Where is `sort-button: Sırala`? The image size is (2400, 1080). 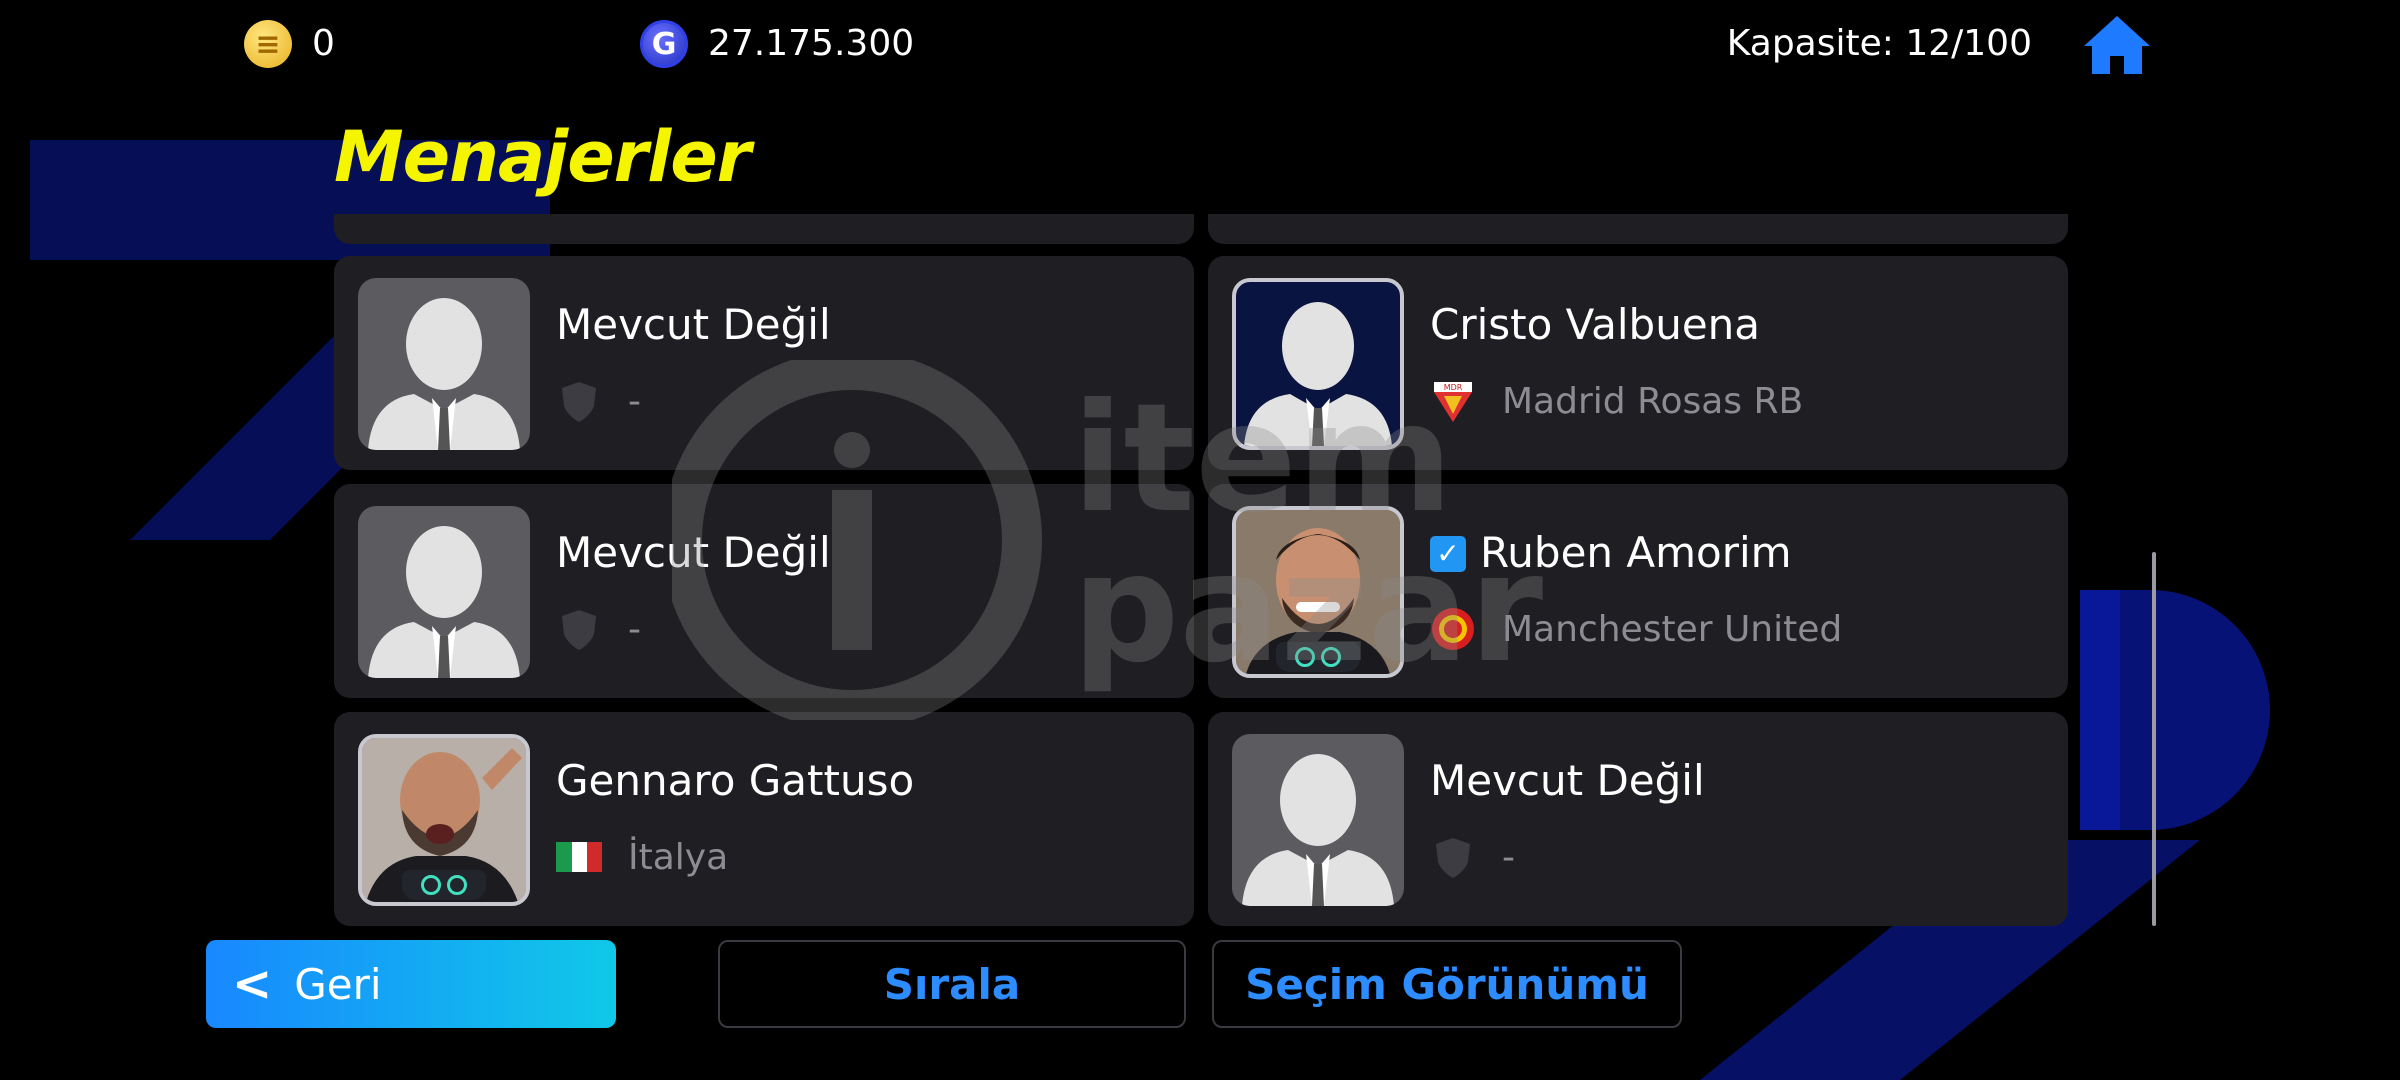
sort-button: Sırala is located at coordinates (952, 984).